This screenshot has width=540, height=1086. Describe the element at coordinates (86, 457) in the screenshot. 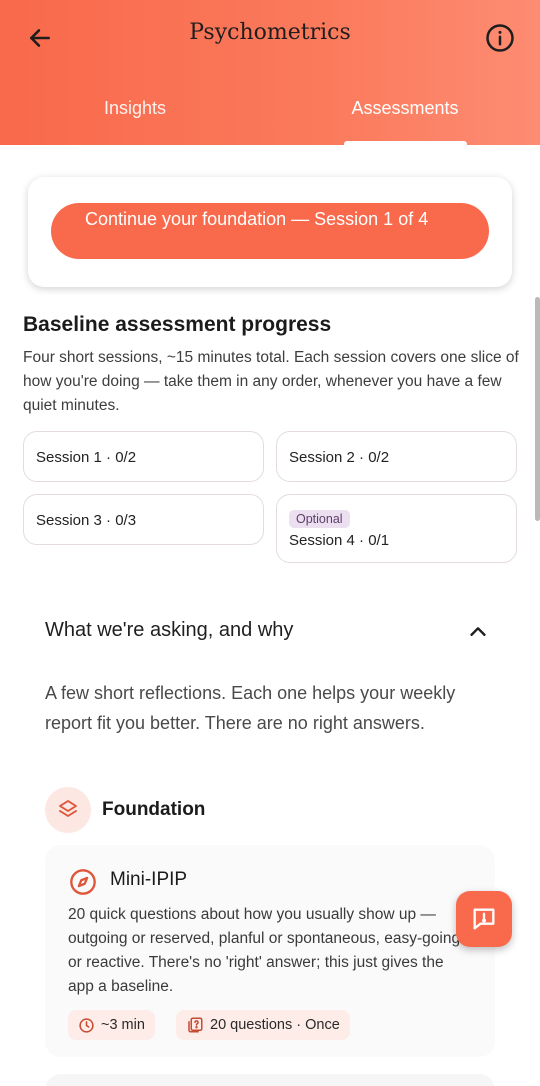

I see `session-label: Session 1 · 0/2` at that location.